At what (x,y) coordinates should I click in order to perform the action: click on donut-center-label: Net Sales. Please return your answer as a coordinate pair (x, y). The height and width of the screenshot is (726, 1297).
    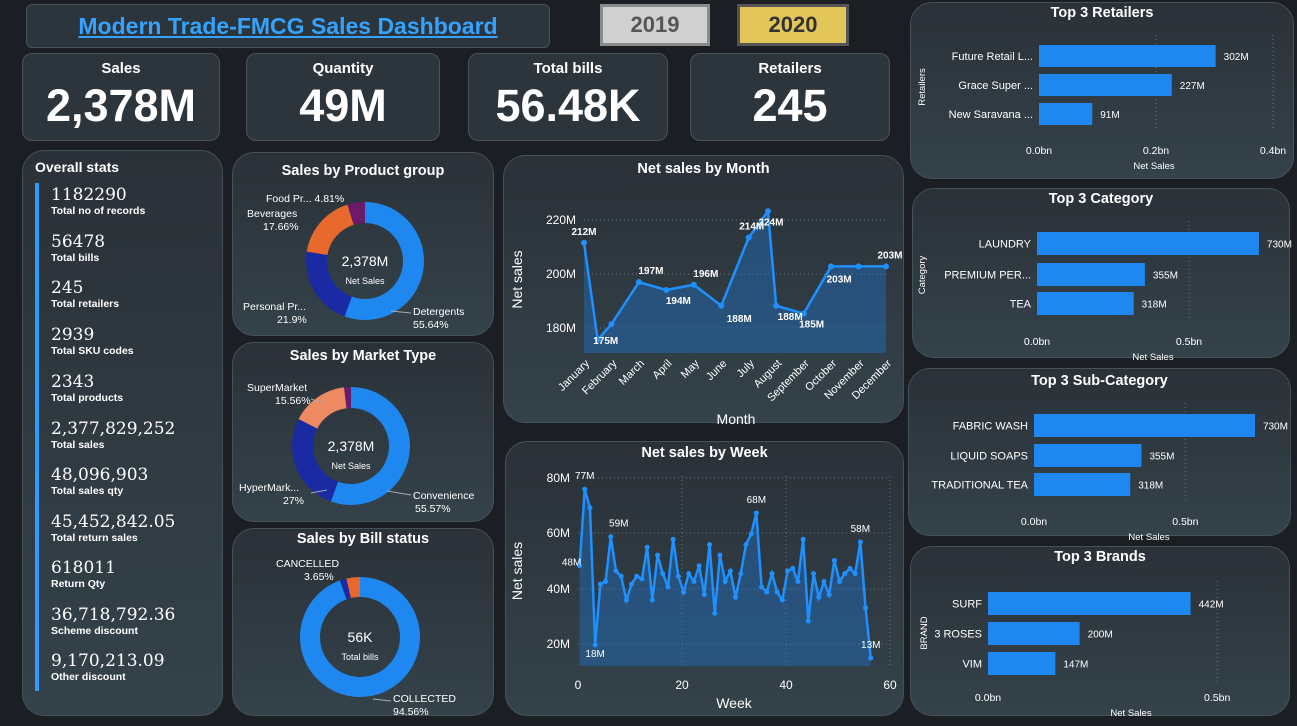
    Looking at the image, I should click on (365, 281).